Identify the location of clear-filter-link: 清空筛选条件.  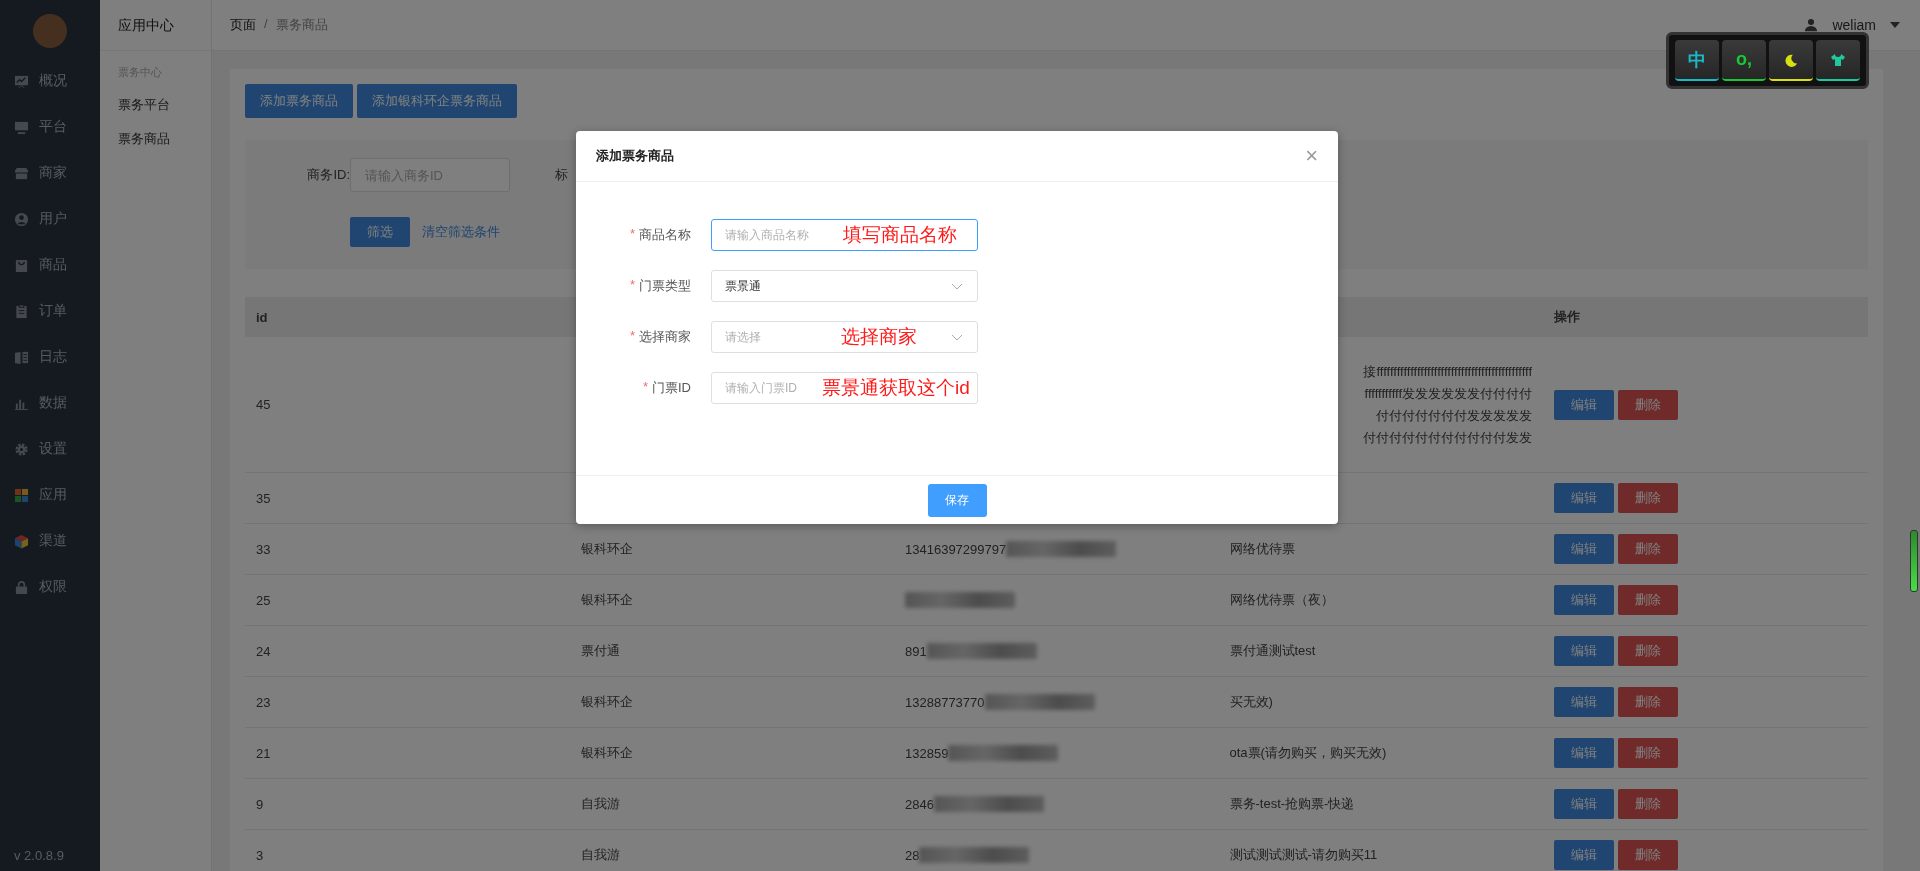
(461, 232).